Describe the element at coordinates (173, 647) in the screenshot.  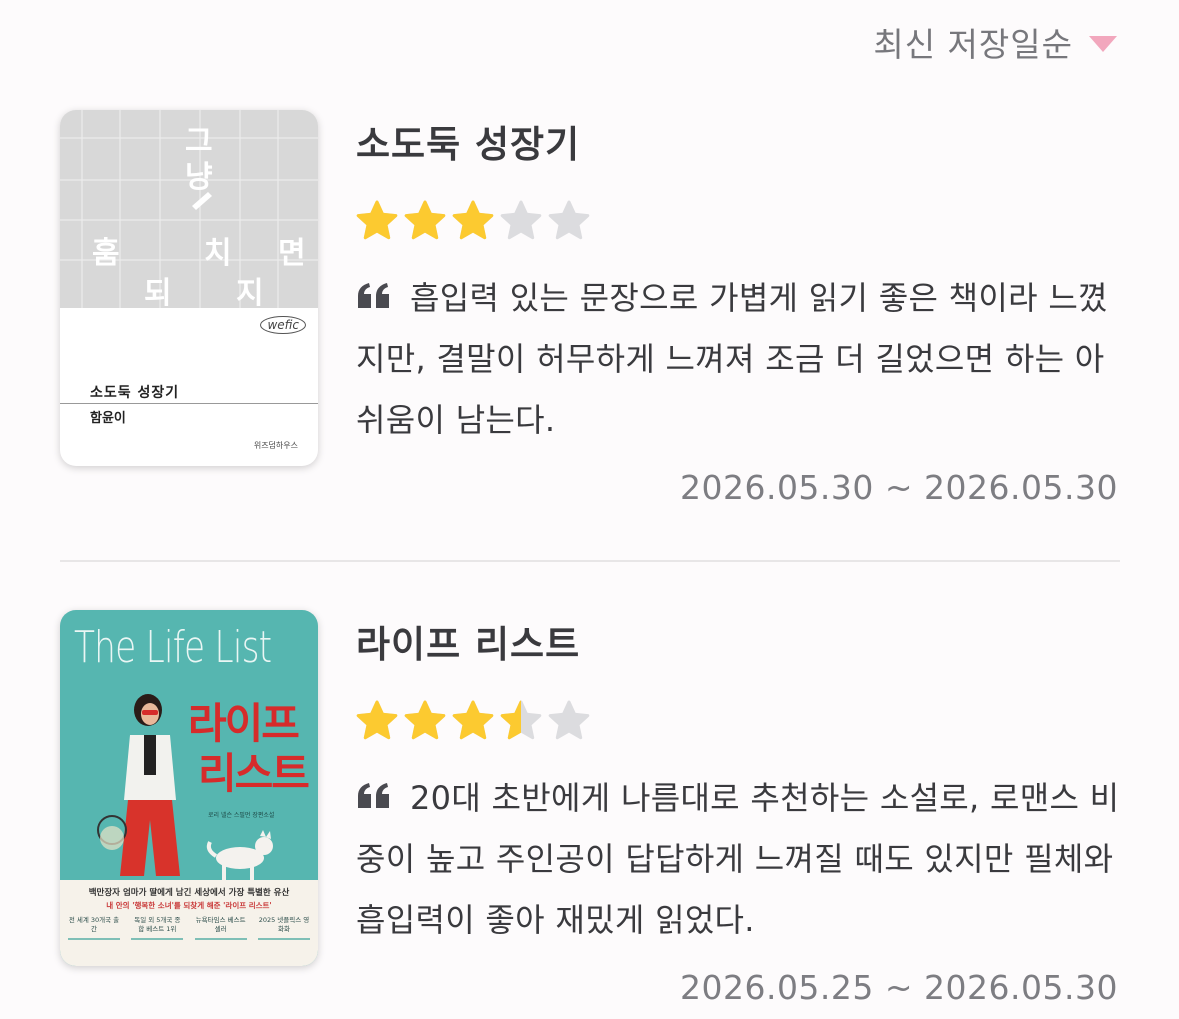
I see `cover-title-en: The Life List` at that location.